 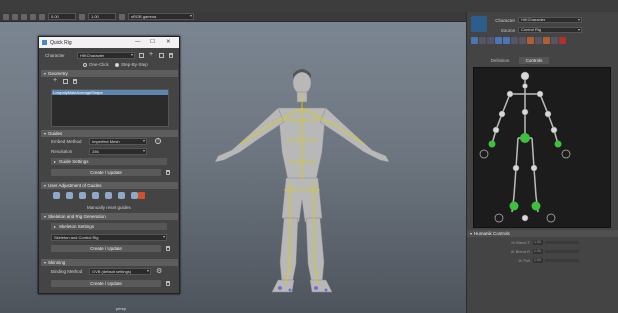 What do you see at coordinates (522, 40) in the screenshot?
I see `mirror-icon` at bounding box center [522, 40].